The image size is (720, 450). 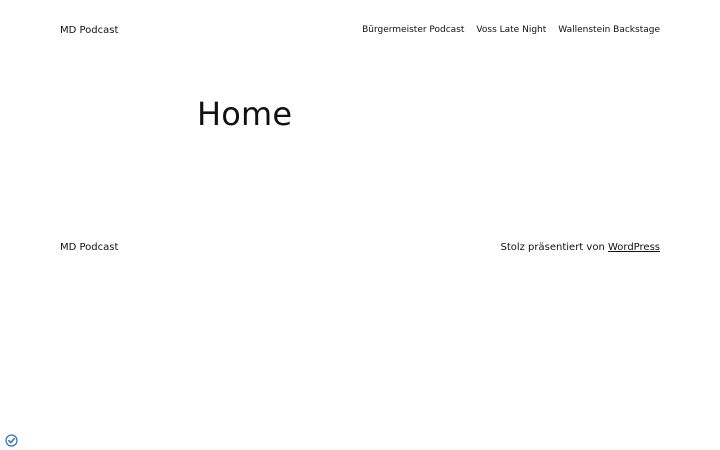 What do you see at coordinates (245, 114) in the screenshot?
I see `page-title: Home` at bounding box center [245, 114].